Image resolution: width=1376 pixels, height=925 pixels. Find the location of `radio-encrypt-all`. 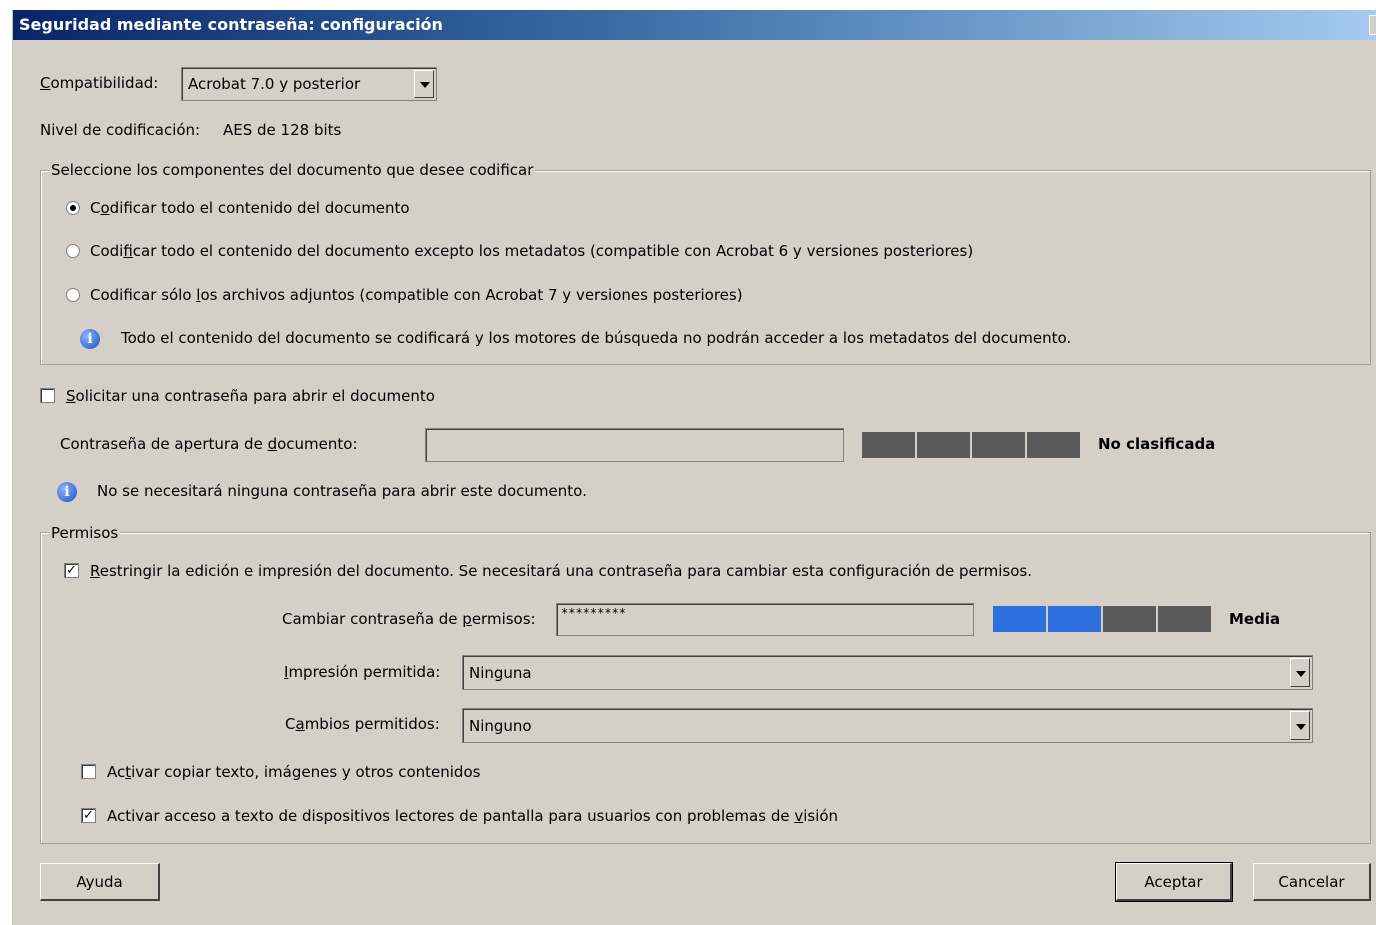

radio-encrypt-all is located at coordinates (73, 208).